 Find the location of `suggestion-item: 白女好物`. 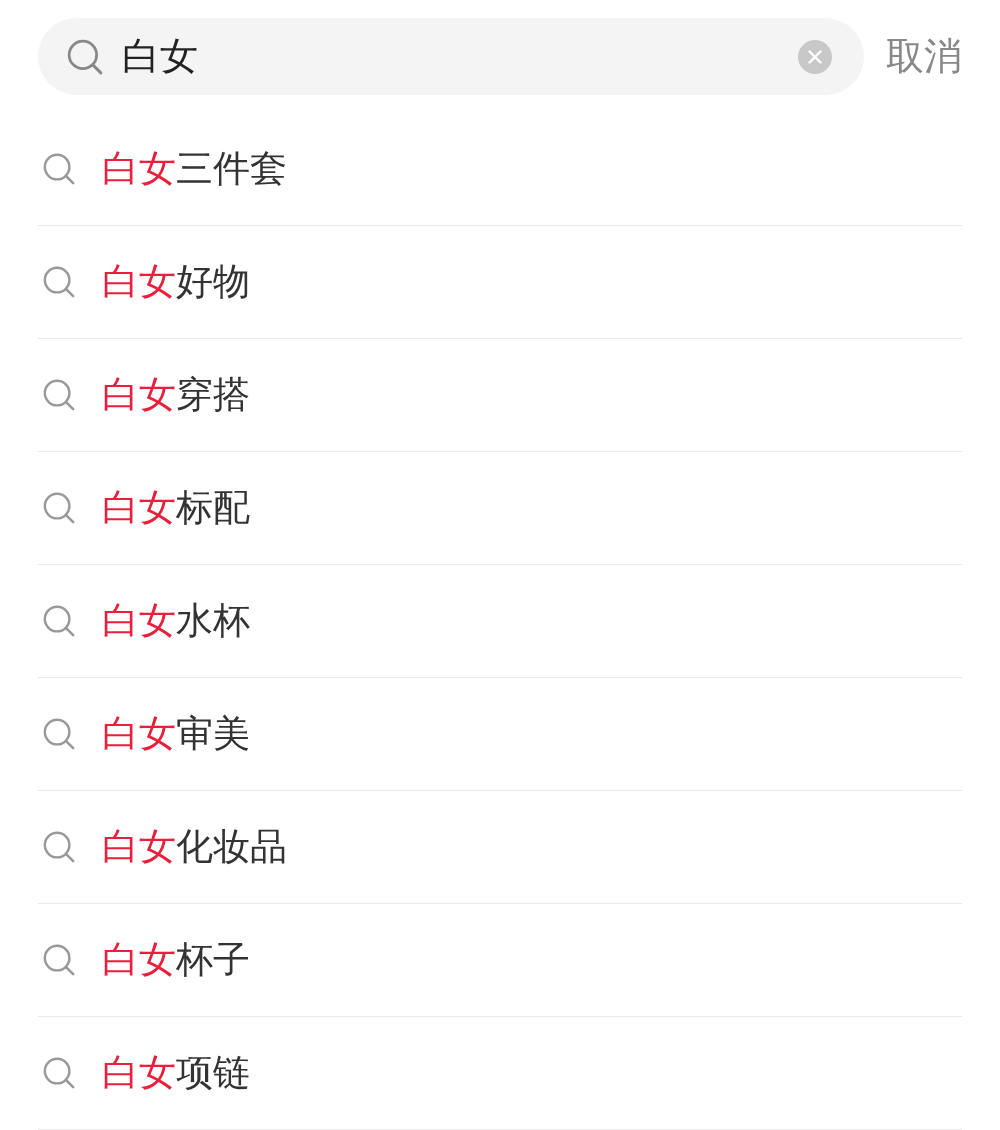

suggestion-item: 白女好物 is located at coordinates (176, 282).